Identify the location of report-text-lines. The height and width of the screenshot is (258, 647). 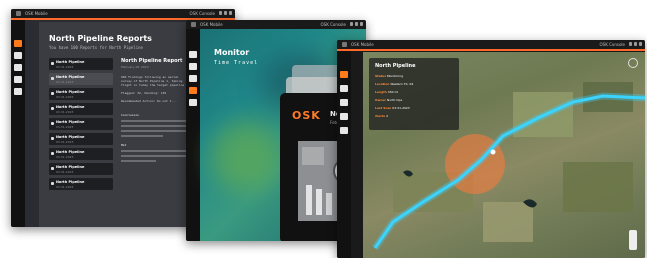
(156, 128).